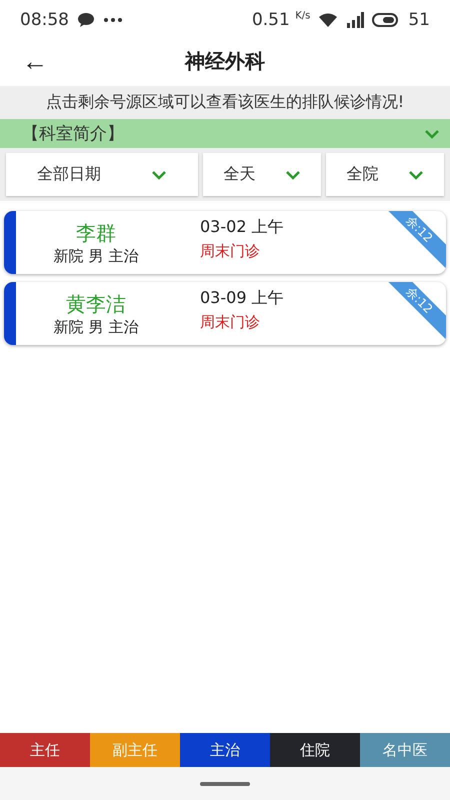 Image resolution: width=450 pixels, height=800 pixels. Describe the element at coordinates (35, 61) in the screenshot. I see `back-button: ←` at that location.